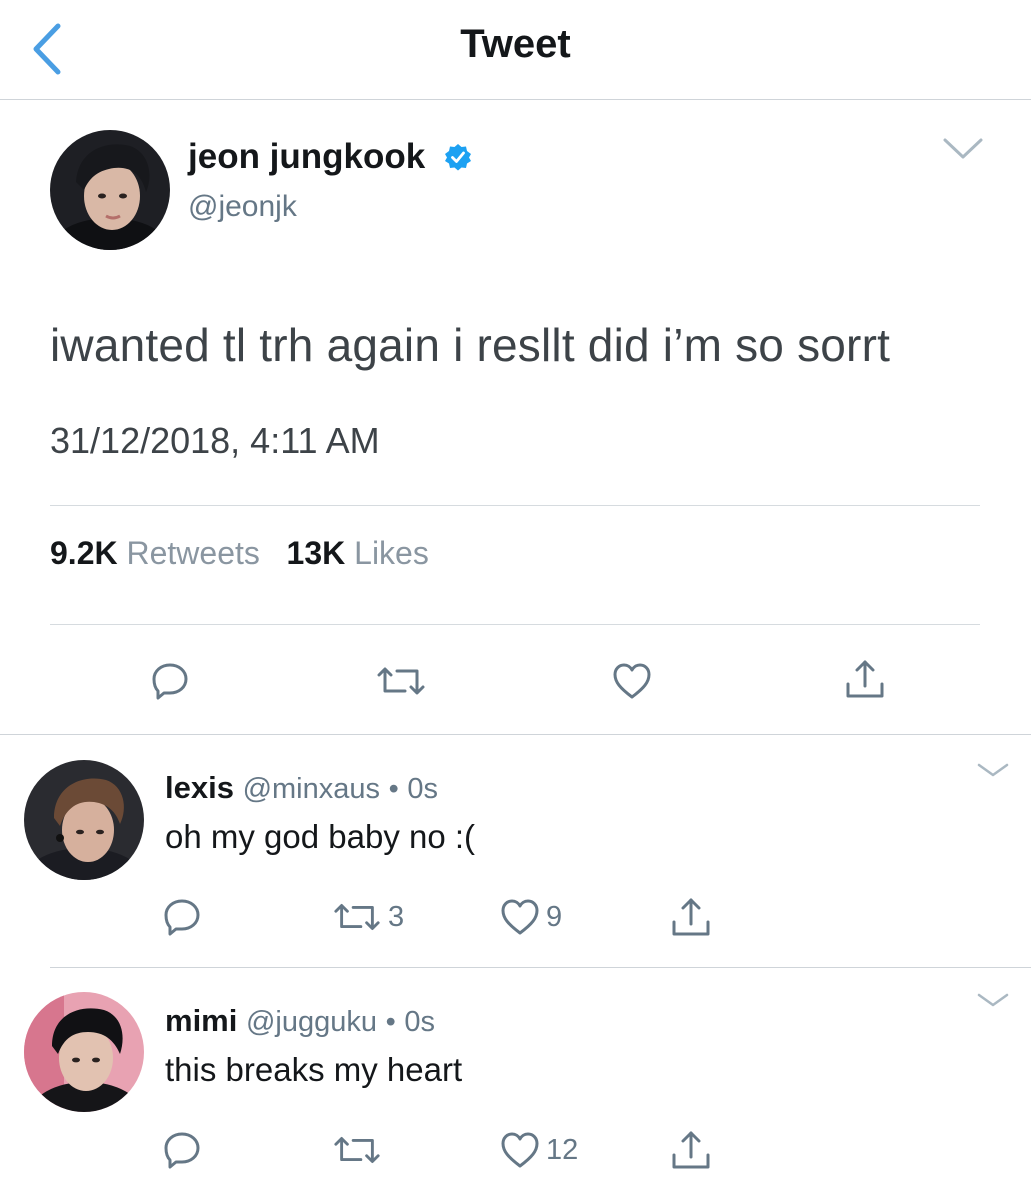 This screenshot has width=1031, height=1200. I want to click on retweets-label: Retweets, so click(193, 553).